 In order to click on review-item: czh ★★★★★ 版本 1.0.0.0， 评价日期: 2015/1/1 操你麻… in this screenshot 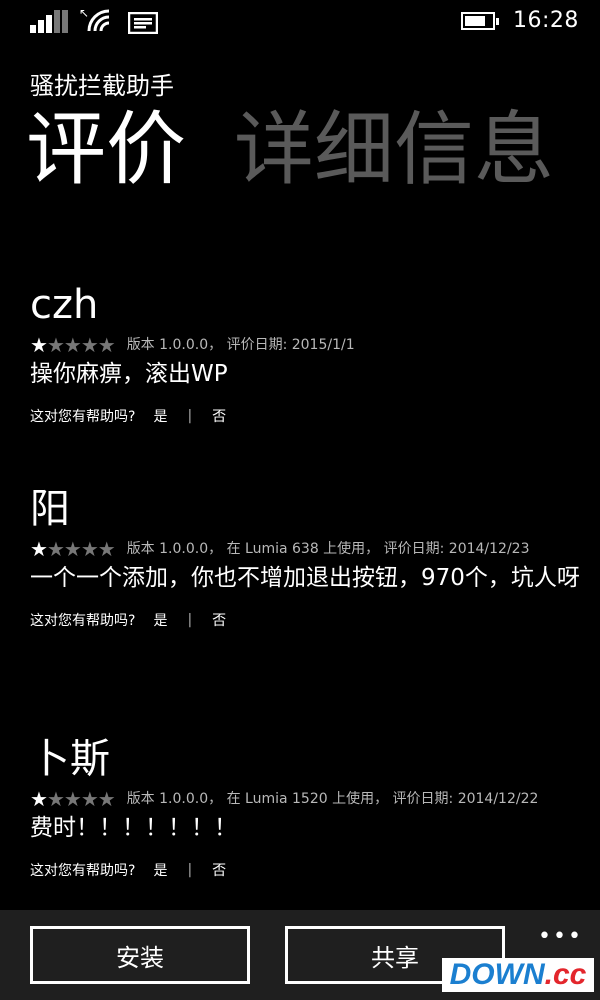, I will do `click(305, 354)`.